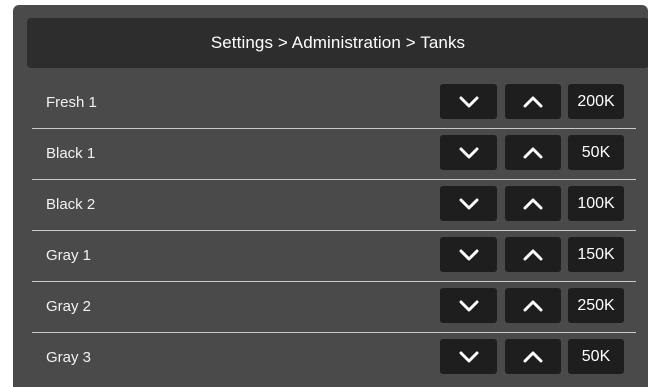 Image resolution: width=662 pixels, height=387 pixels. Describe the element at coordinates (334, 358) in the screenshot. I see `tank-row-gray-3: Gray 3 50K` at that location.